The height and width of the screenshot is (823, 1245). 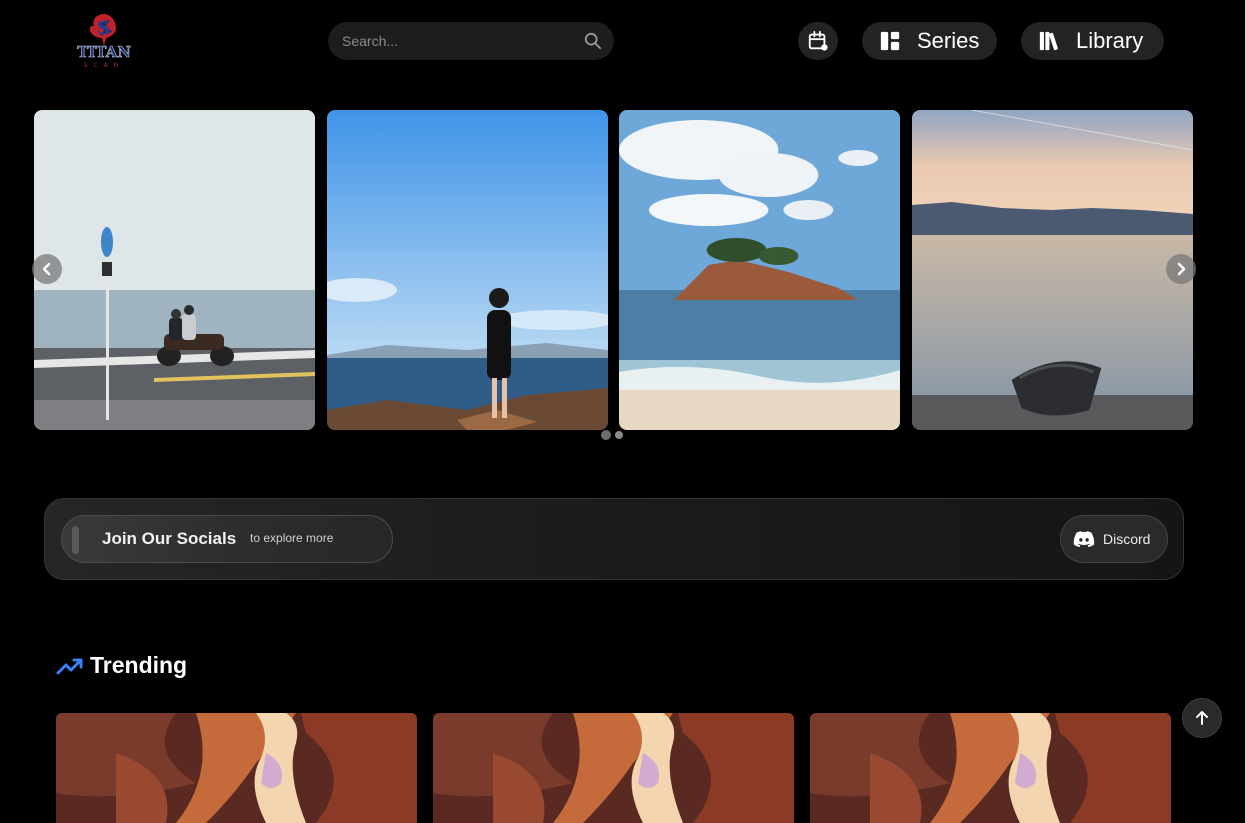 I want to click on discord-icon, so click(x=1084, y=539).